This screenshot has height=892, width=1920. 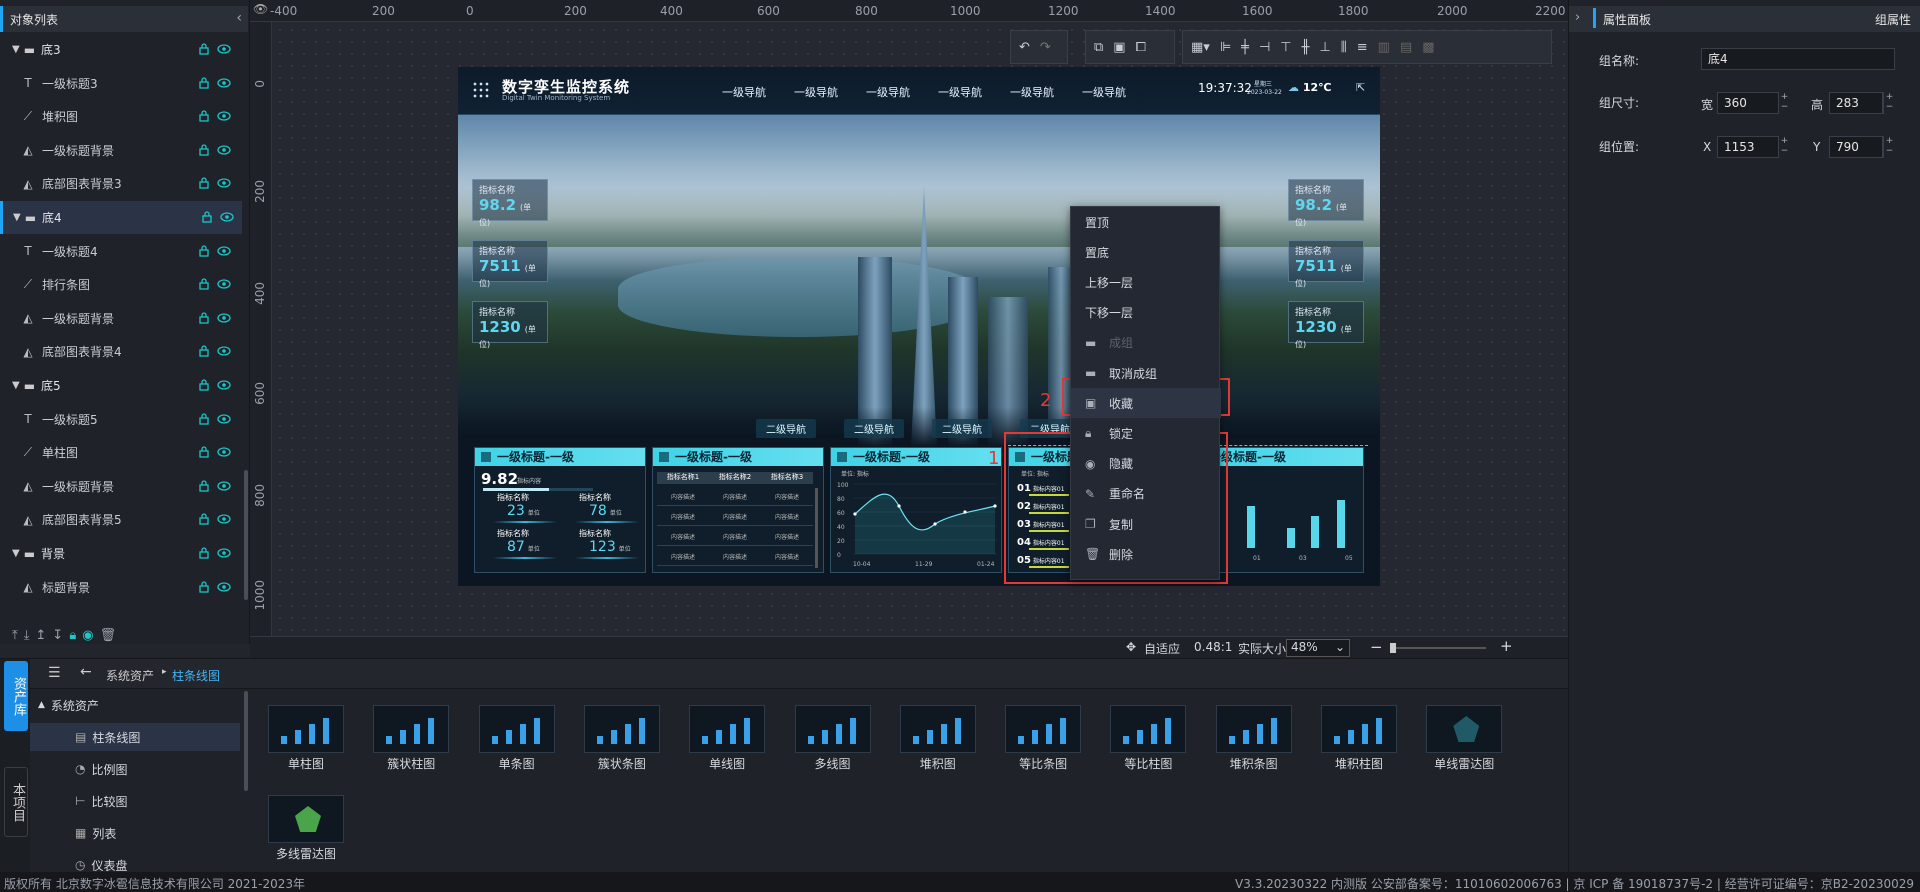 What do you see at coordinates (57, 635) in the screenshot?
I see `move-down-icon: ↧` at bounding box center [57, 635].